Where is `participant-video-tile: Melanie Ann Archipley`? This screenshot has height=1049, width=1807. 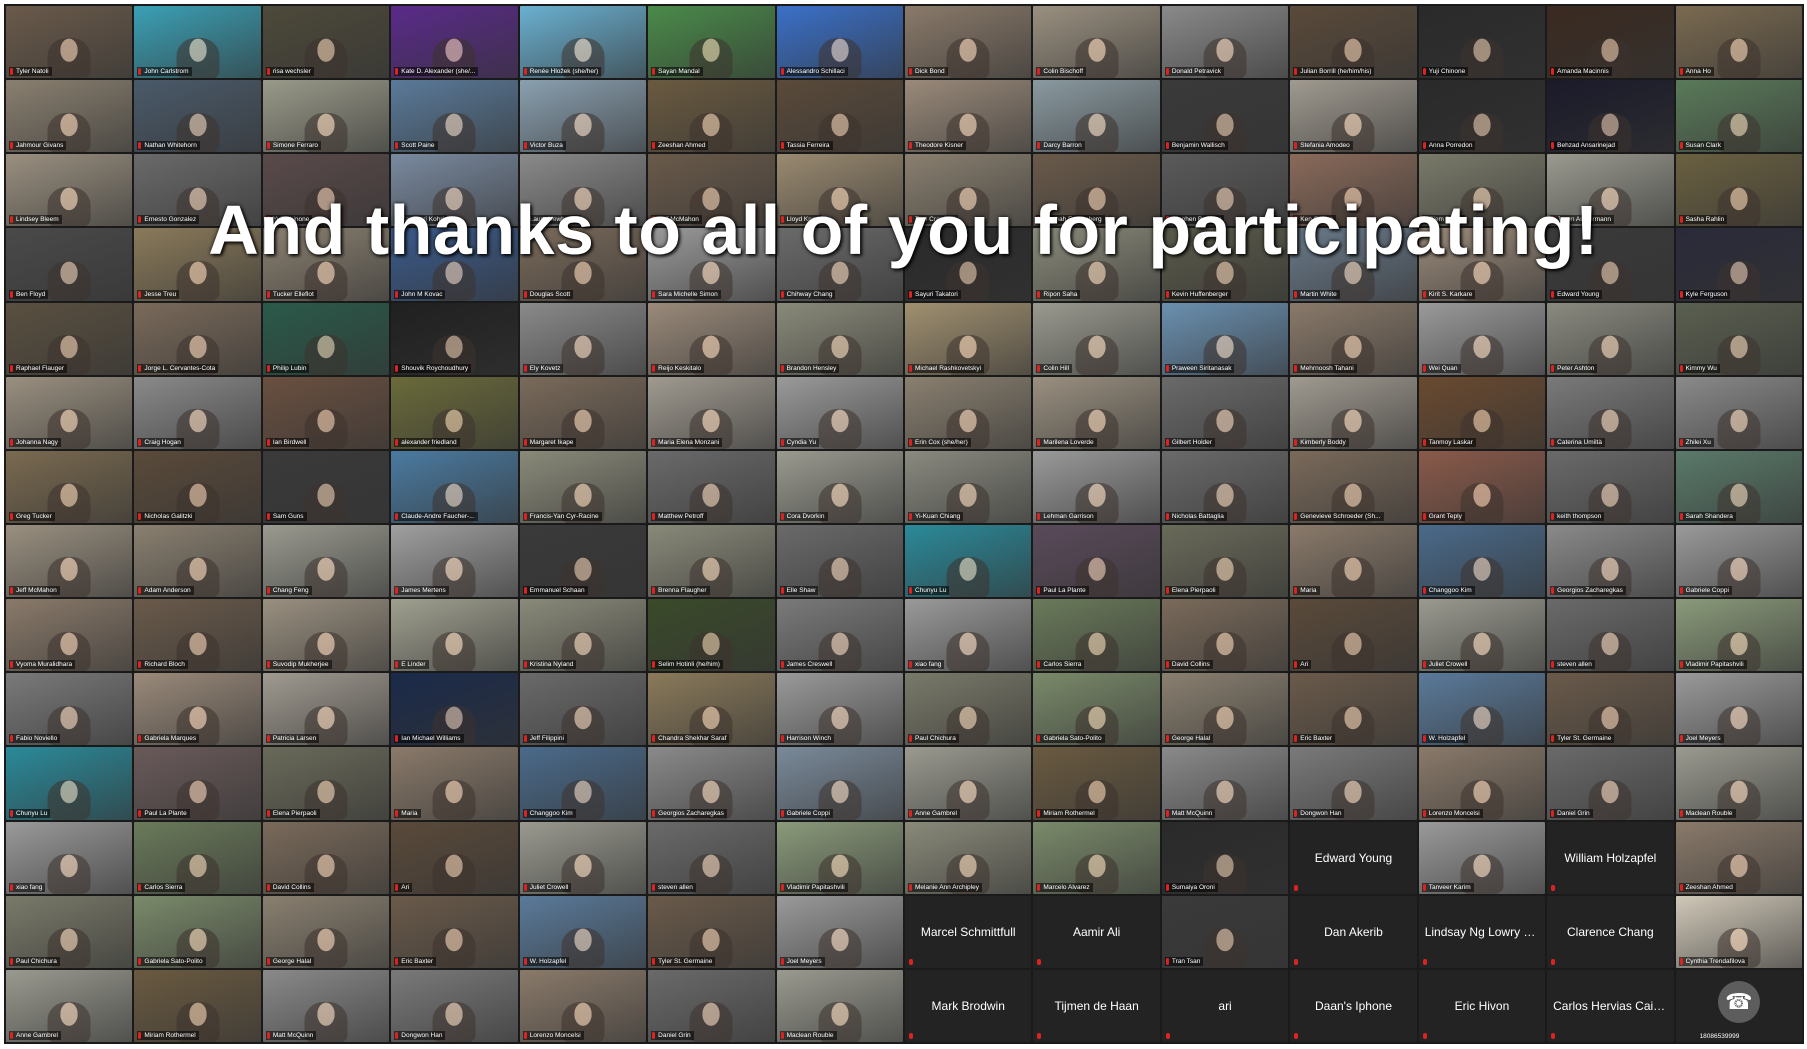 participant-video-tile: Melanie Ann Archipley is located at coordinates (968, 857).